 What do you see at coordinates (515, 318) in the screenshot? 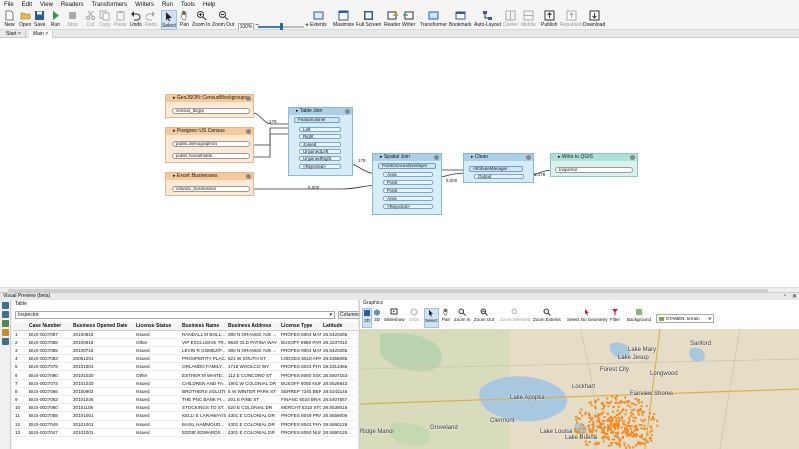
I see `zoom-selected-button: Zoom Selected` at bounding box center [515, 318].